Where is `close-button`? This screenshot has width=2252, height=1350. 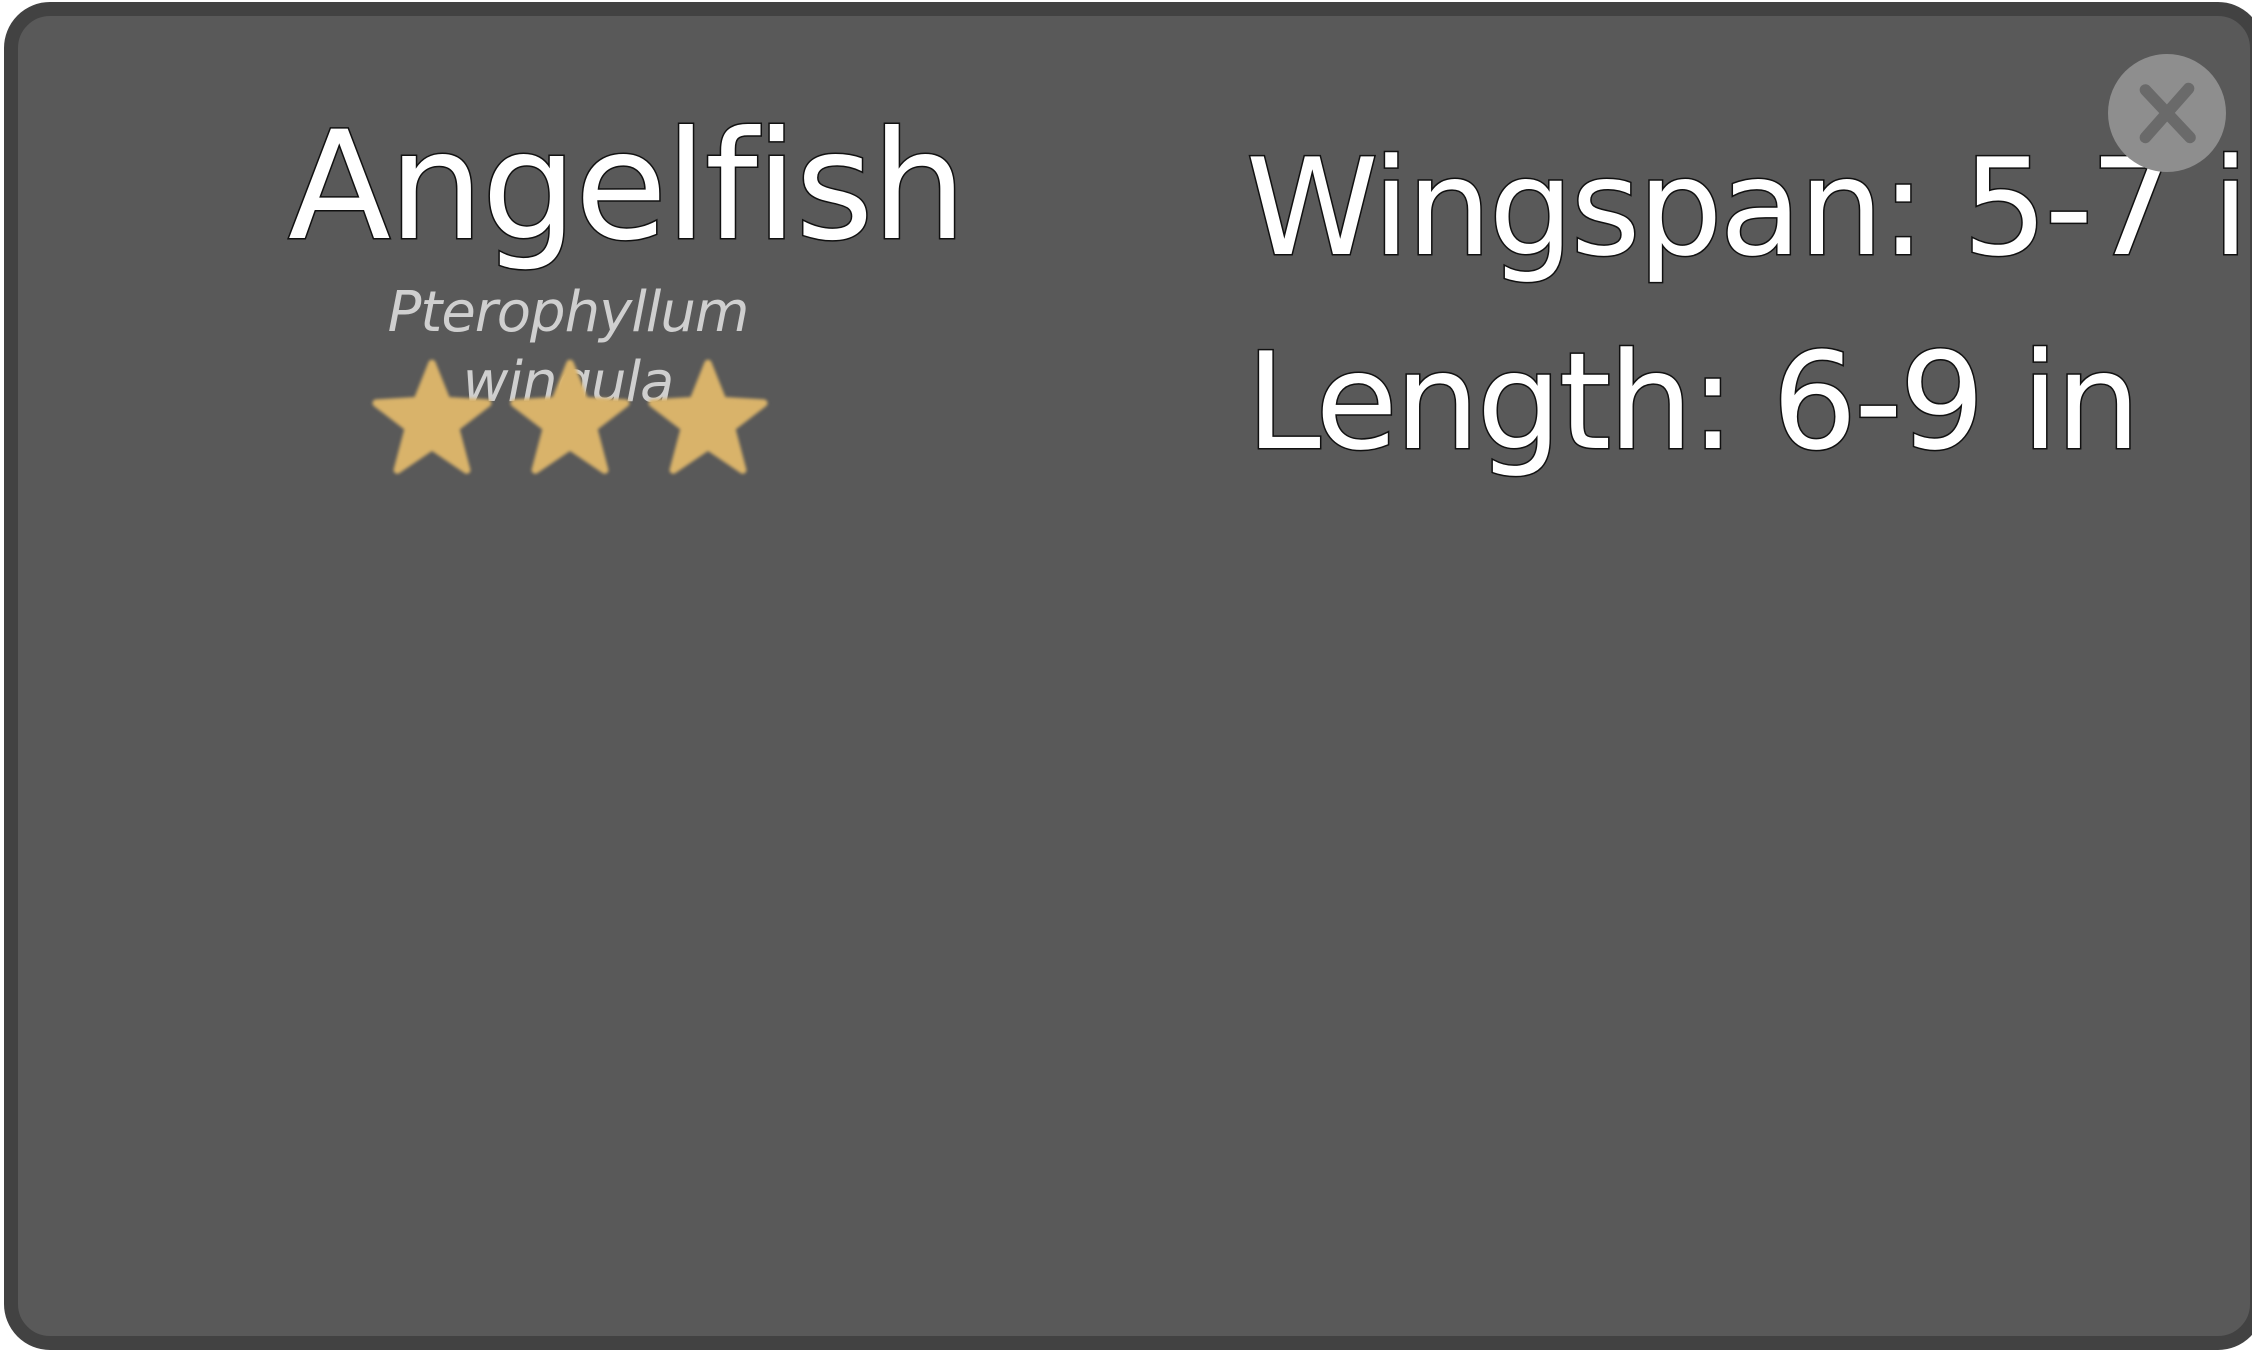
close-button is located at coordinates (2167, 113).